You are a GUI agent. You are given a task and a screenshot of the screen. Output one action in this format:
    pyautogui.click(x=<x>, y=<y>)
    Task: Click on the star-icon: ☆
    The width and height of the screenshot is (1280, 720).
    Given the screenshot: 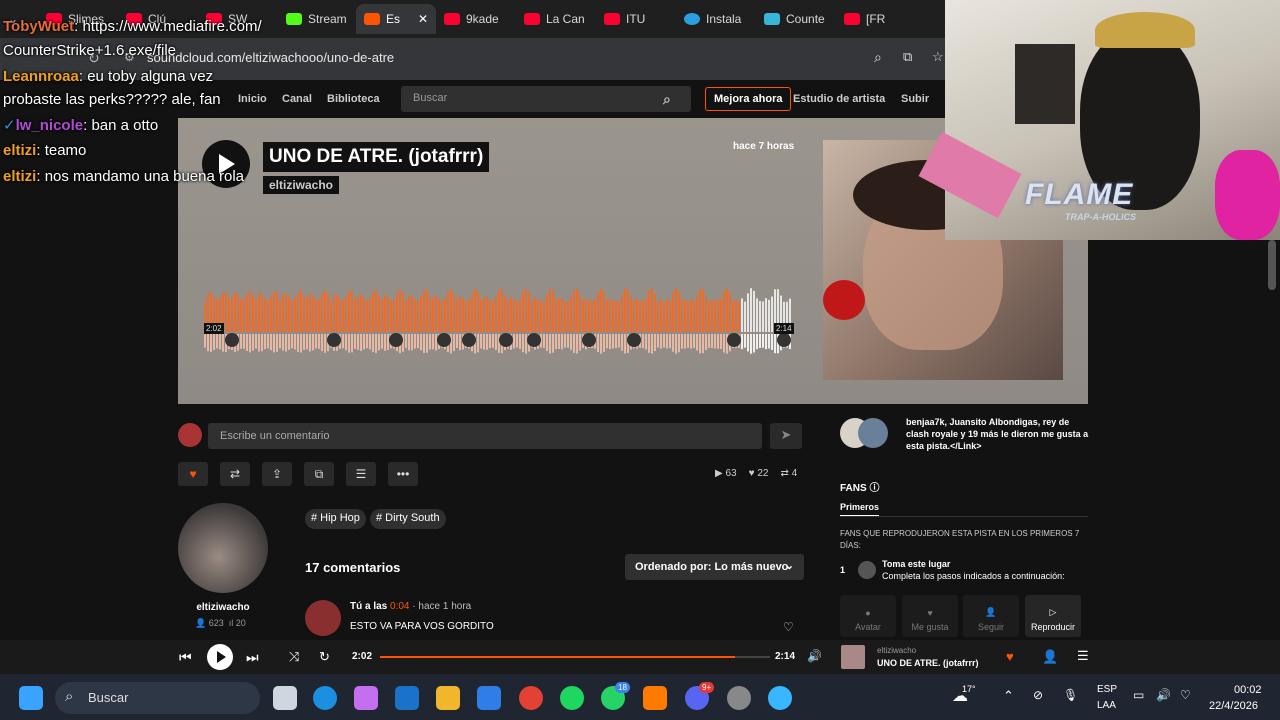 What is the action you would take?
    pyautogui.click(x=938, y=57)
    